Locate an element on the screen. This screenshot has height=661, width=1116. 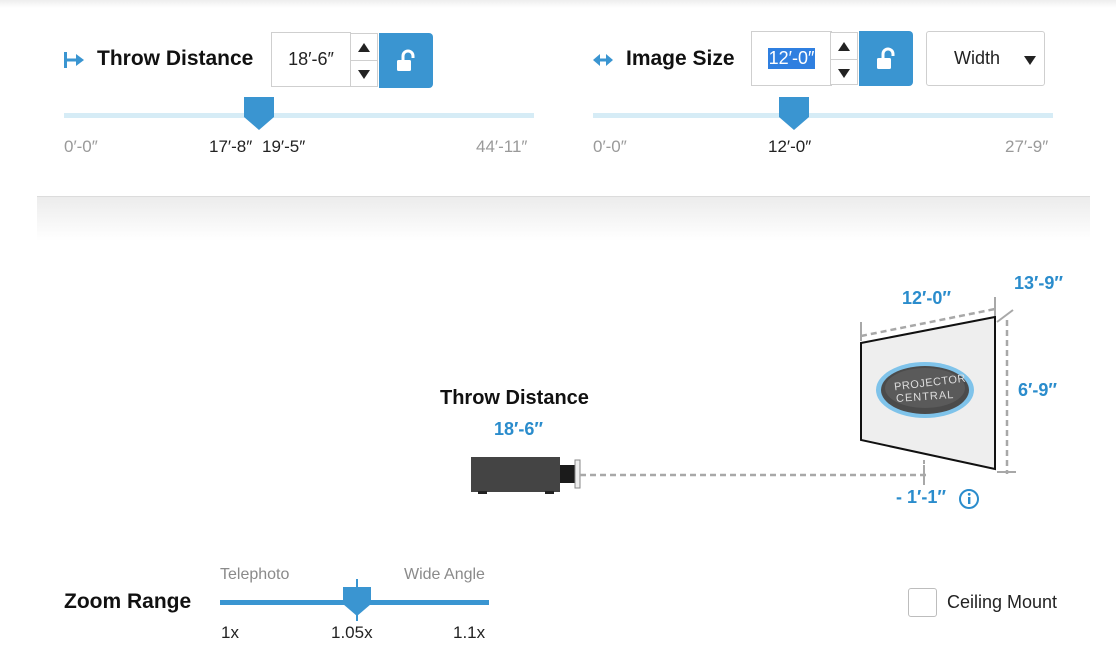
throw-distance-input: 18′-6″ is located at coordinates (311, 59).